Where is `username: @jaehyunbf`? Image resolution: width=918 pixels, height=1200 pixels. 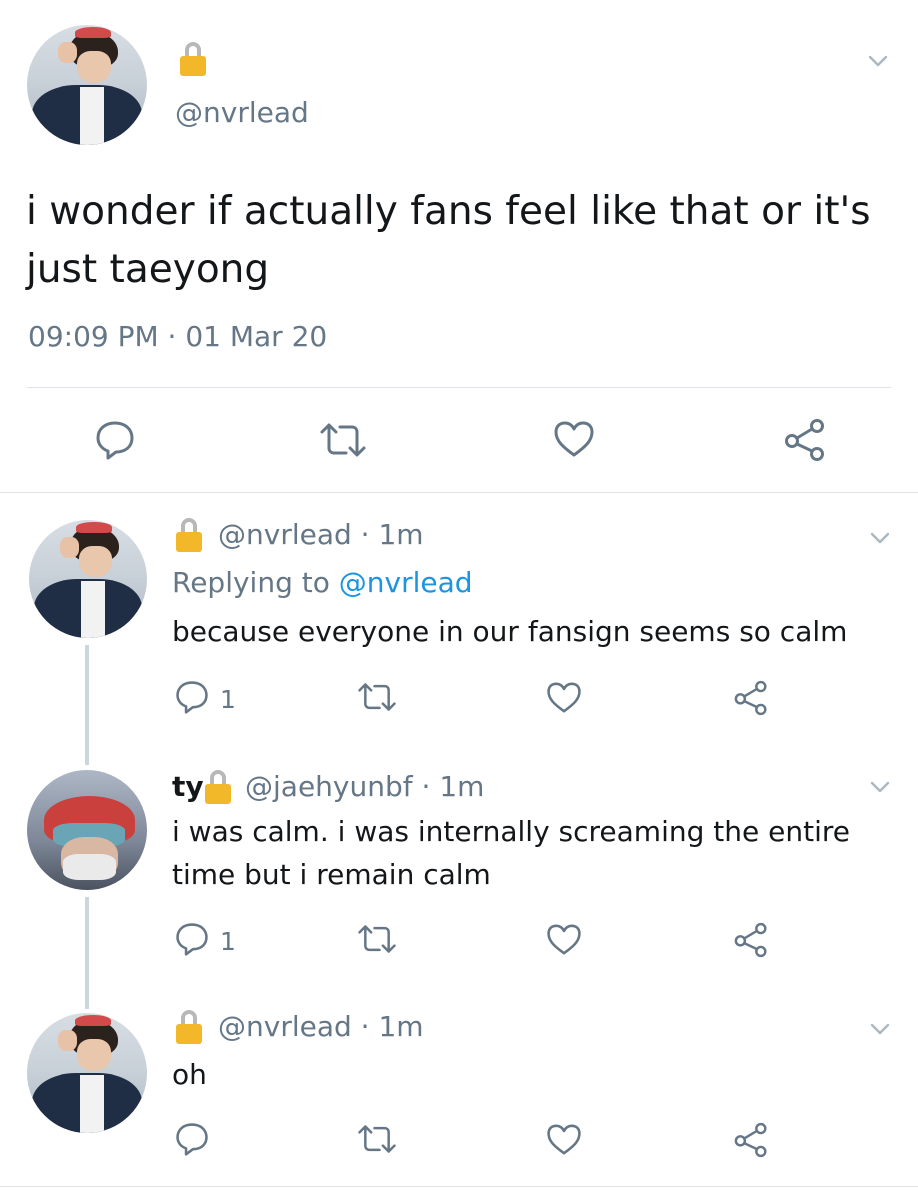 username: @jaehyunbf is located at coordinates (329, 786).